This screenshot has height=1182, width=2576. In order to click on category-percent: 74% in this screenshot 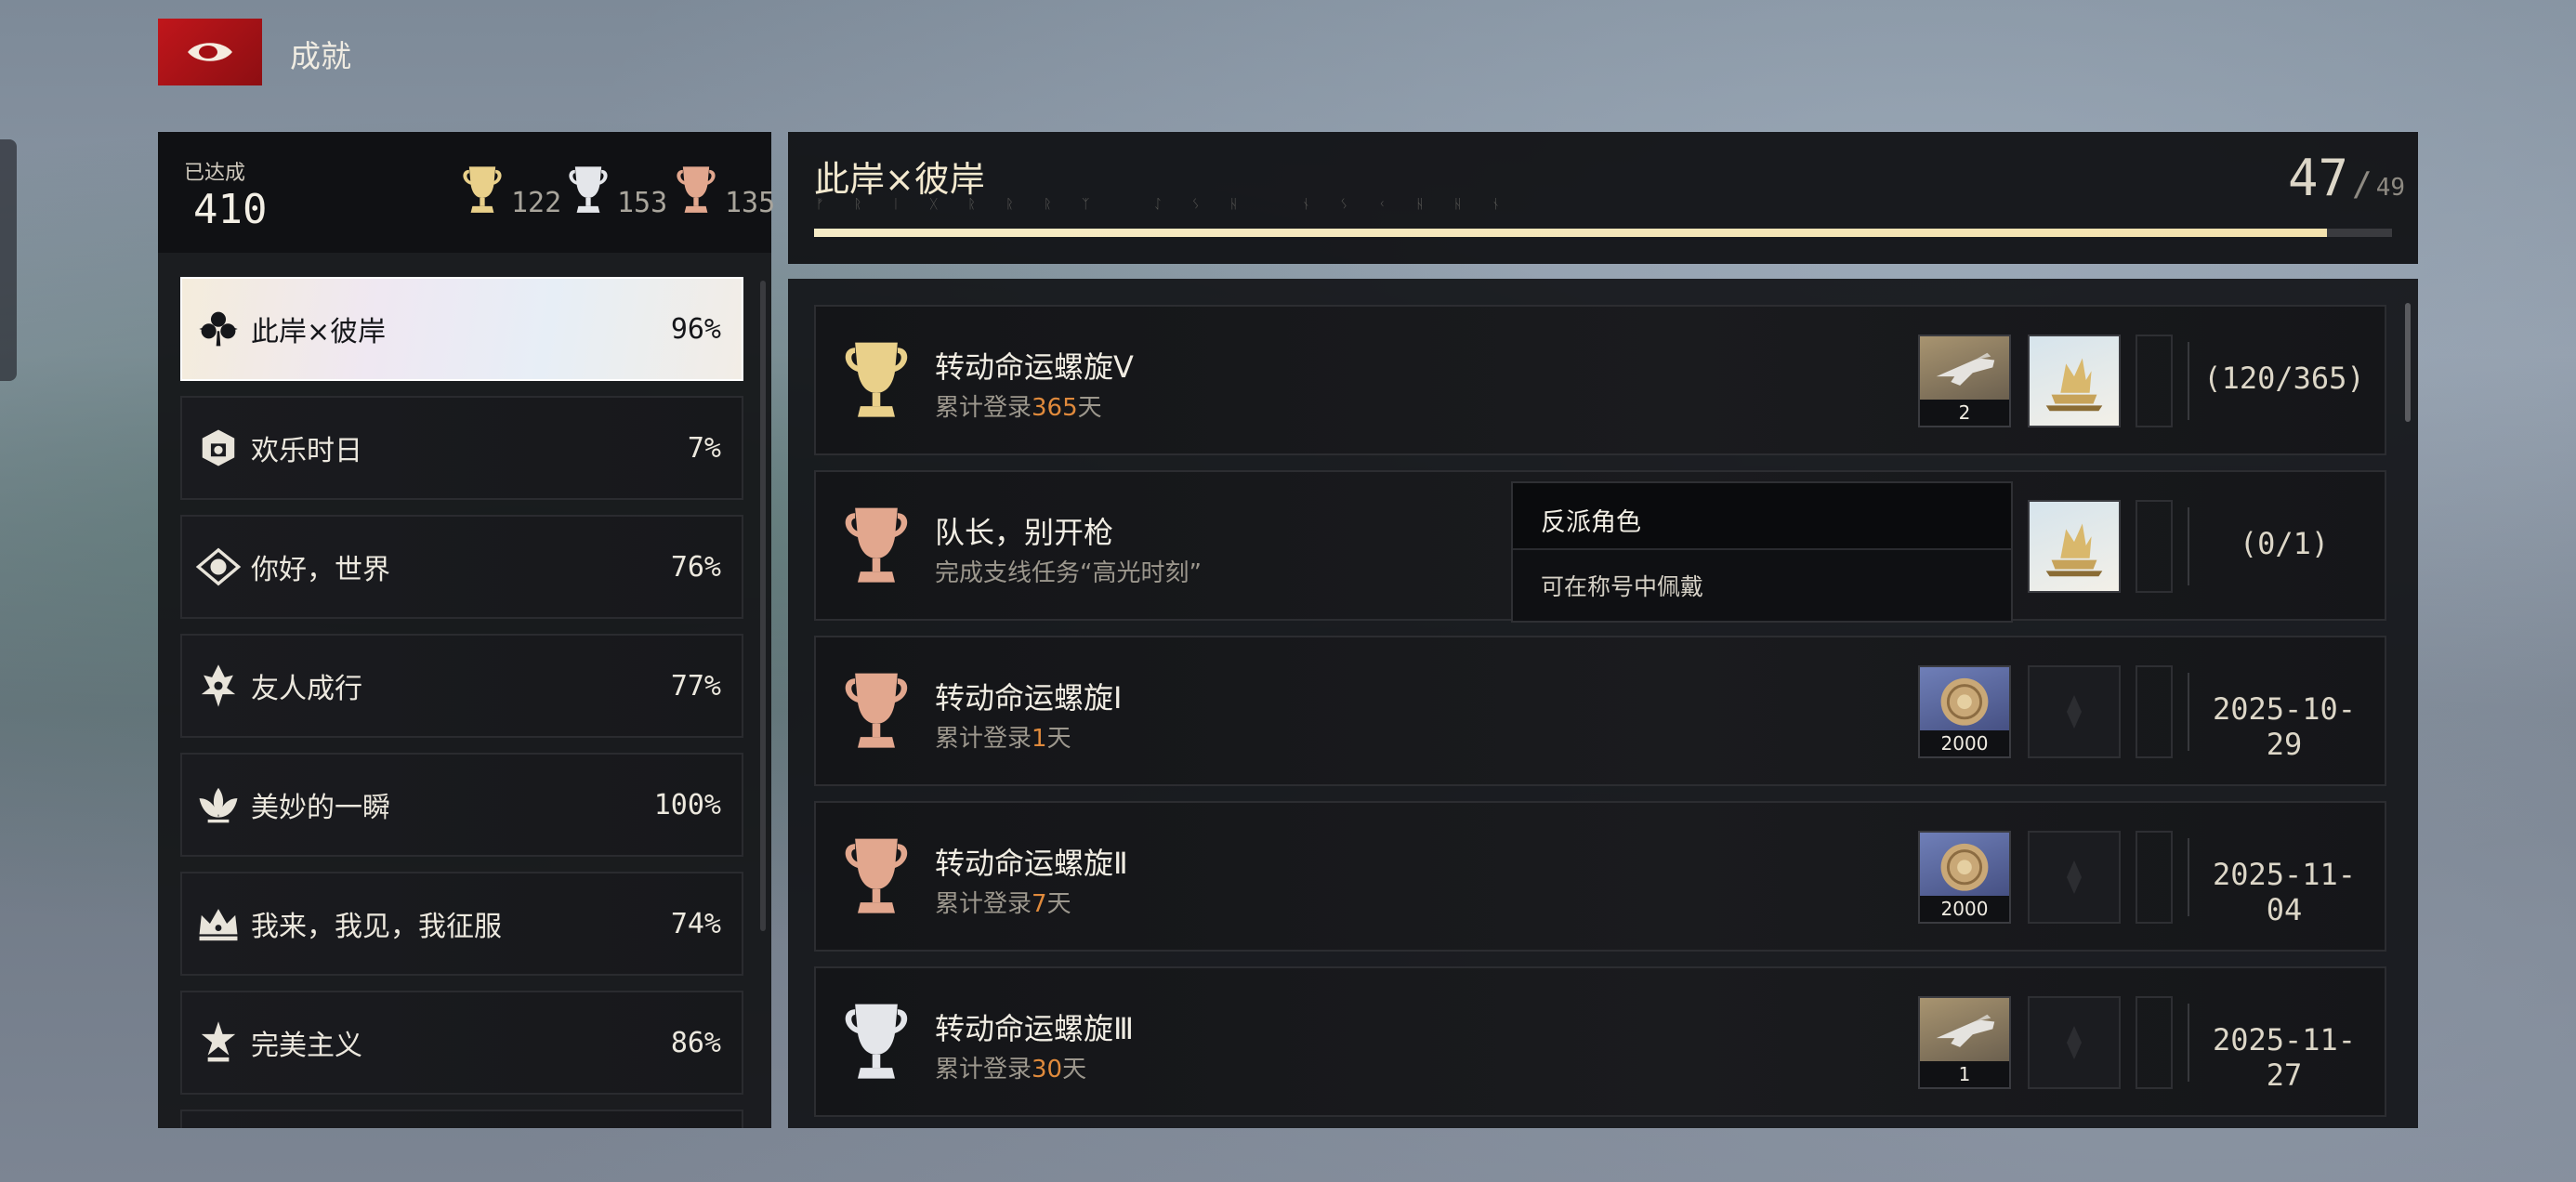, I will do `click(695, 923)`.